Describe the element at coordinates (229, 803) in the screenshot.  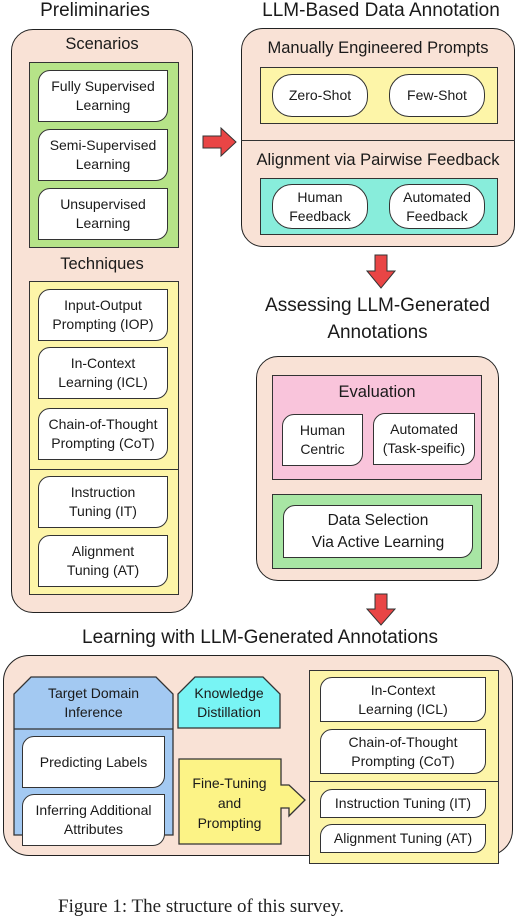
I see `finetuning-title: Fine-Tuning and Prompting` at that location.